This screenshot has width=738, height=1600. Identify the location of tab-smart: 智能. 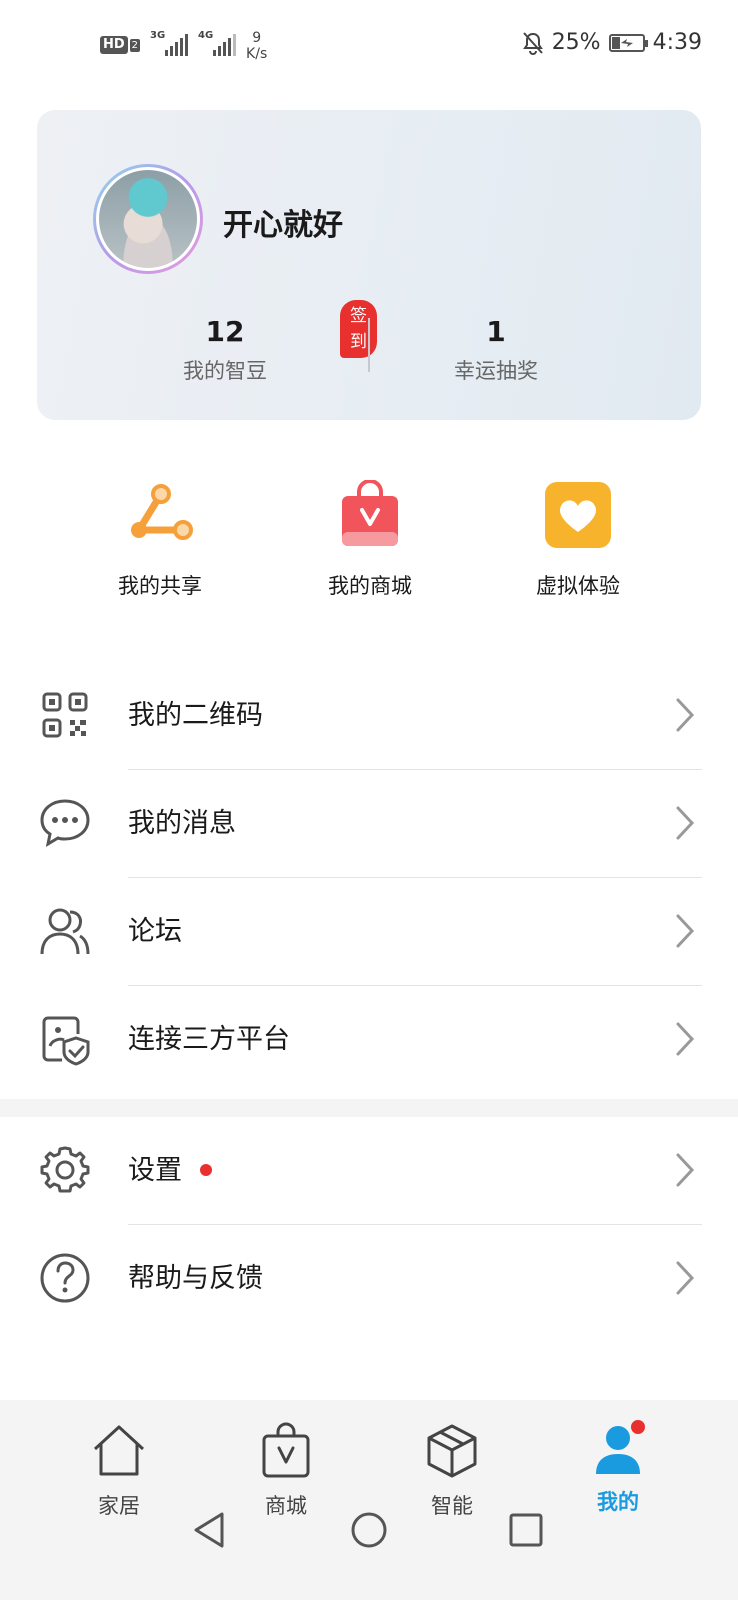
(452, 1471).